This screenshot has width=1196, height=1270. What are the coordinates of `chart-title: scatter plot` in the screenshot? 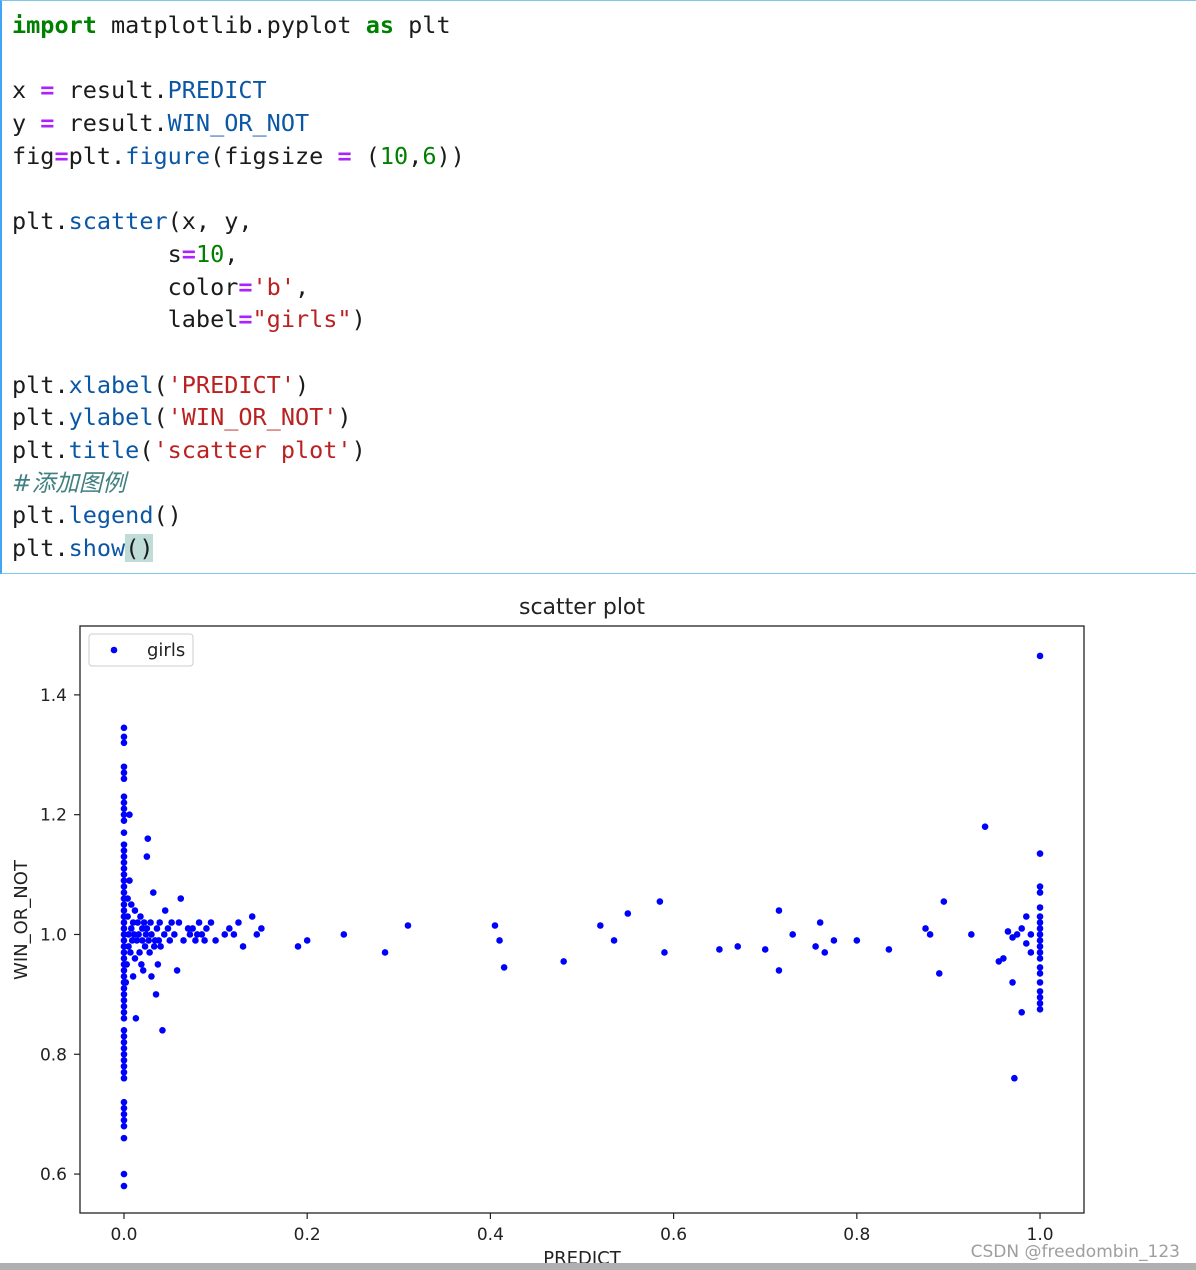 It's located at (582, 607).